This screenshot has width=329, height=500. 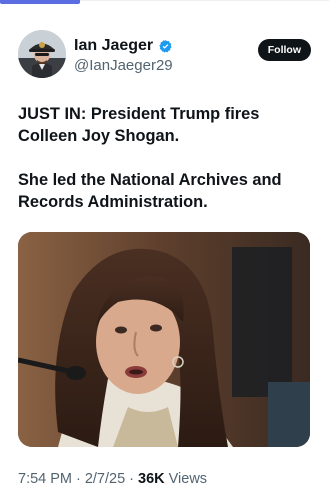 I want to click on avatar, so click(x=42, y=54).